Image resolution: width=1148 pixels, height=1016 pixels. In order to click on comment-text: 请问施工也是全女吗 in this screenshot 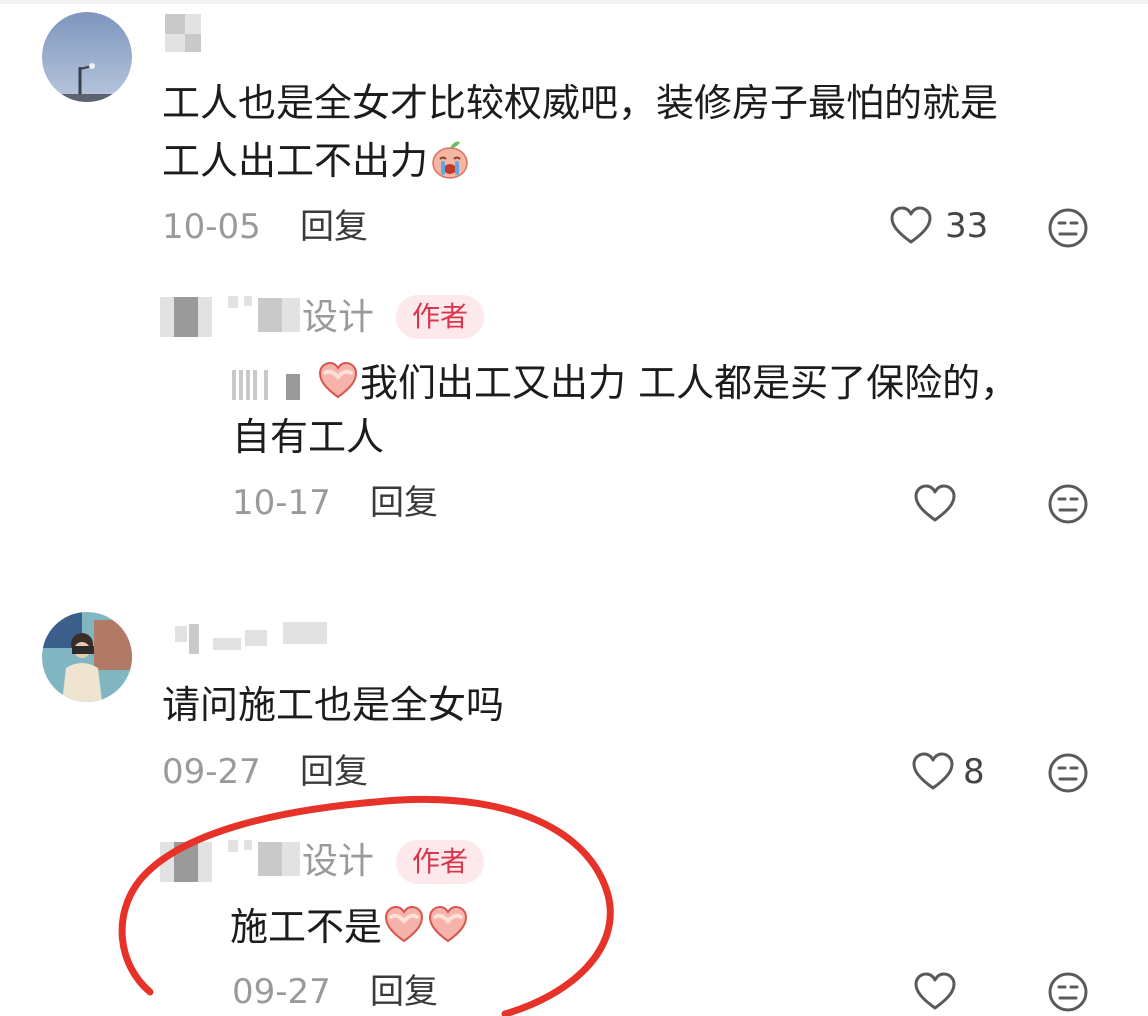, I will do `click(333, 705)`.